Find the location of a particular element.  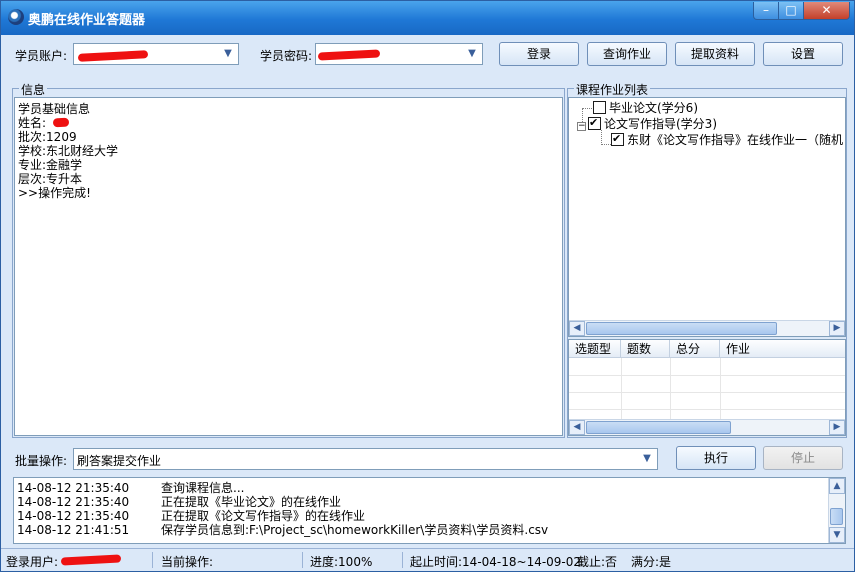

minimize-button: – is located at coordinates (766, 11).